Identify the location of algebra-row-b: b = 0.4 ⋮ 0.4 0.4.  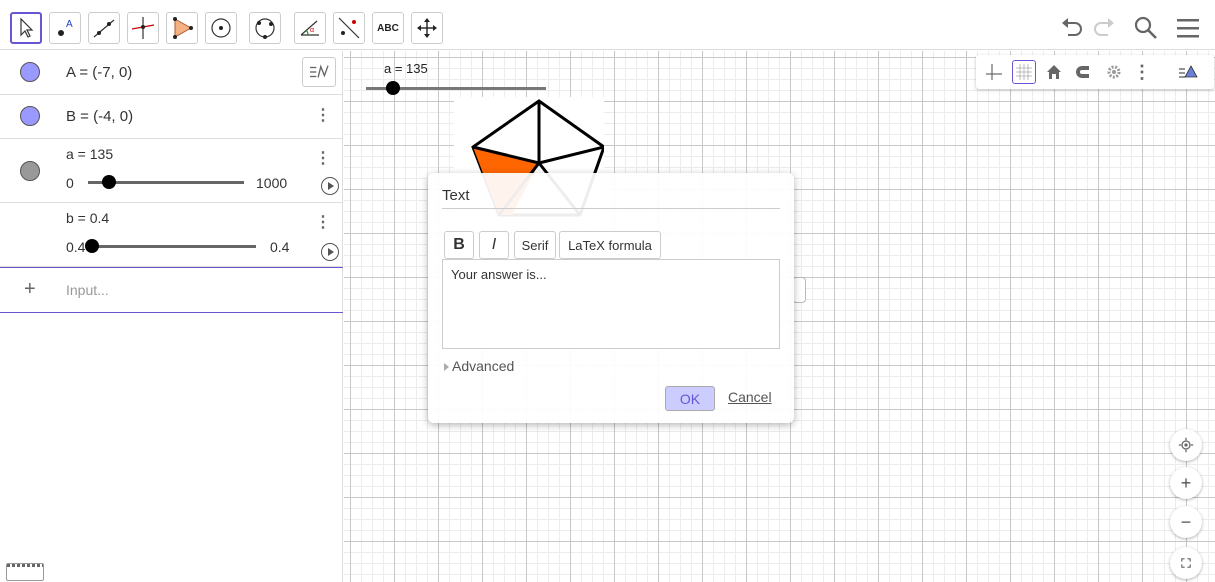
(171, 235).